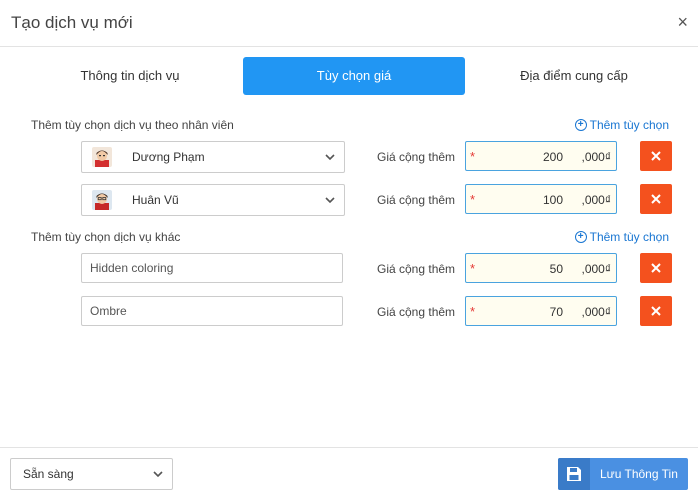  What do you see at coordinates (629, 125) in the screenshot?
I see `add-staff-option-label: Thêm tùy chọn` at bounding box center [629, 125].